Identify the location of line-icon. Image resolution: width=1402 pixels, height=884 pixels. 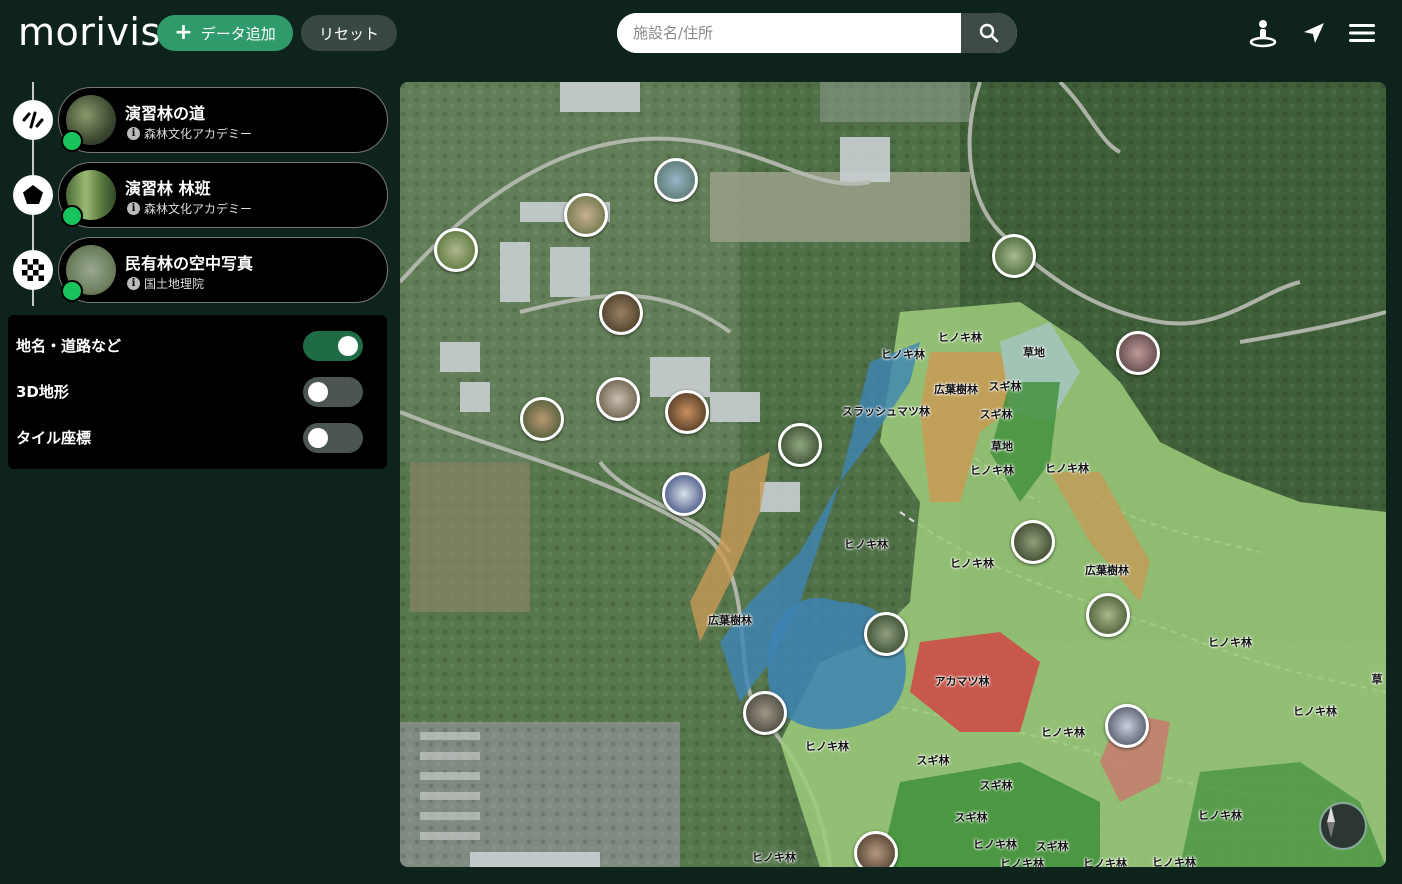
(33, 120).